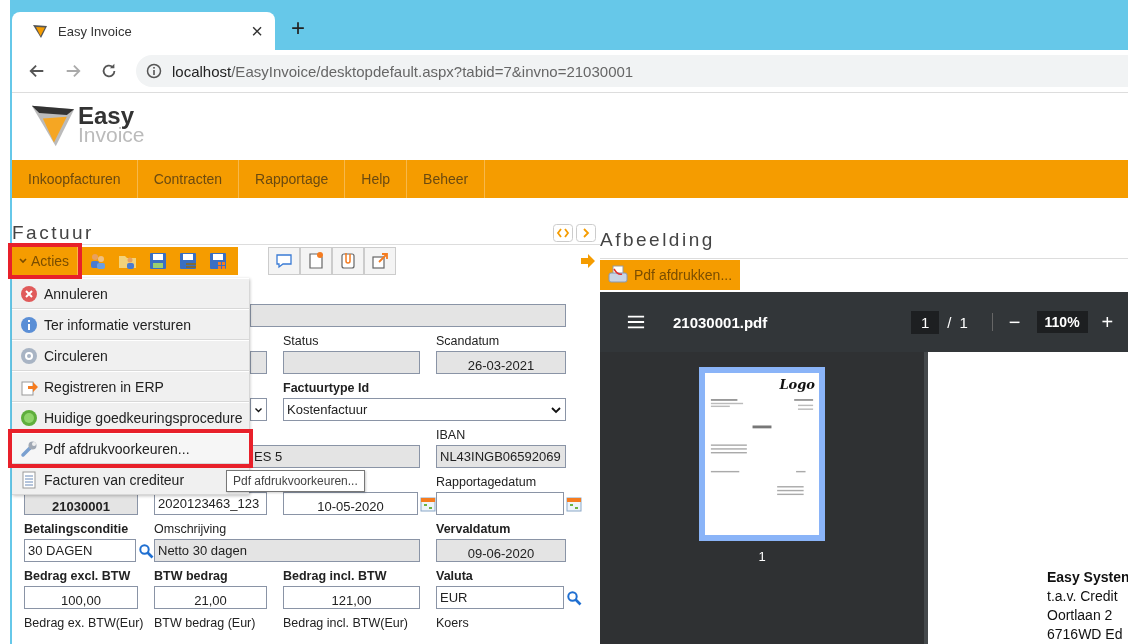 The image size is (1128, 644). What do you see at coordinates (424, 409) in the screenshot?
I see `dropdown: Kostenfactuur` at bounding box center [424, 409].